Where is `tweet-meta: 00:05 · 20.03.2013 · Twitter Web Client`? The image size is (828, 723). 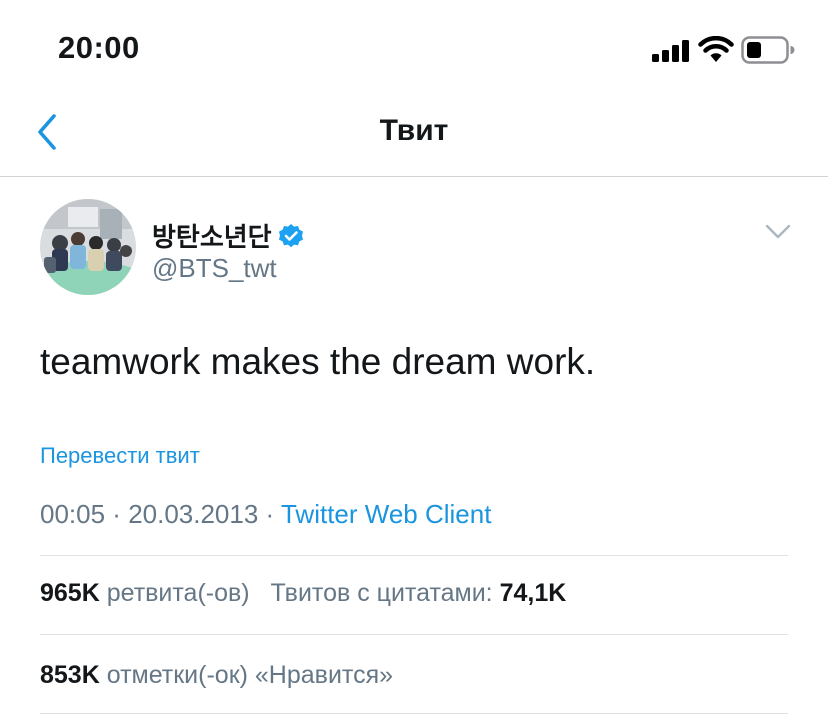
tweet-meta: 00:05 · 20.03.2013 · Twitter Web Client is located at coordinates (265, 514).